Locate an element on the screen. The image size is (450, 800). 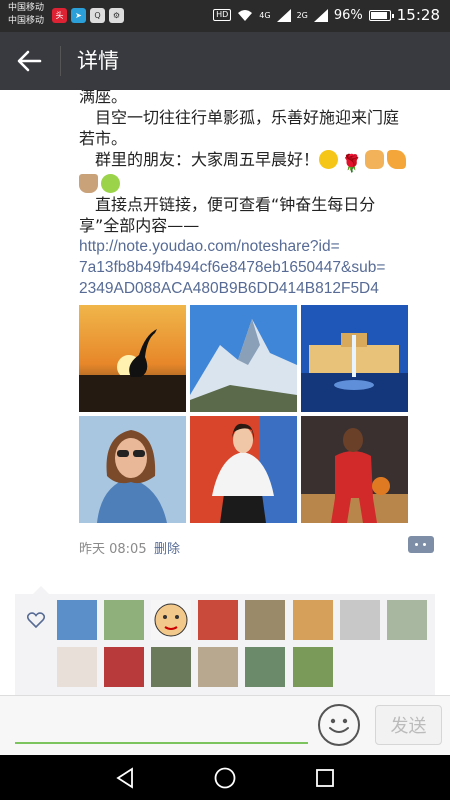
smile-emoji is located at coordinates (329, 159).